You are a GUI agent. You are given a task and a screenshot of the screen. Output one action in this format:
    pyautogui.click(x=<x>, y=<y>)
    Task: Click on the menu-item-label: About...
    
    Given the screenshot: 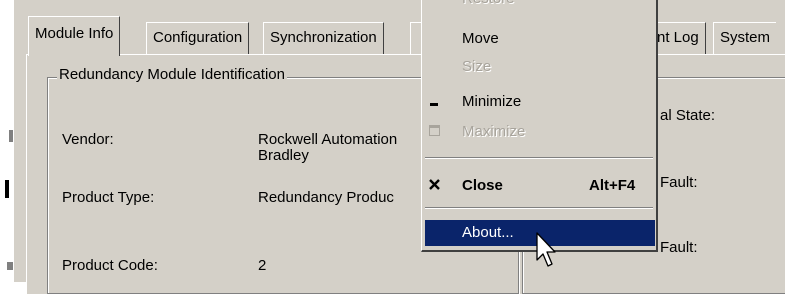 What is the action you would take?
    pyautogui.click(x=488, y=232)
    